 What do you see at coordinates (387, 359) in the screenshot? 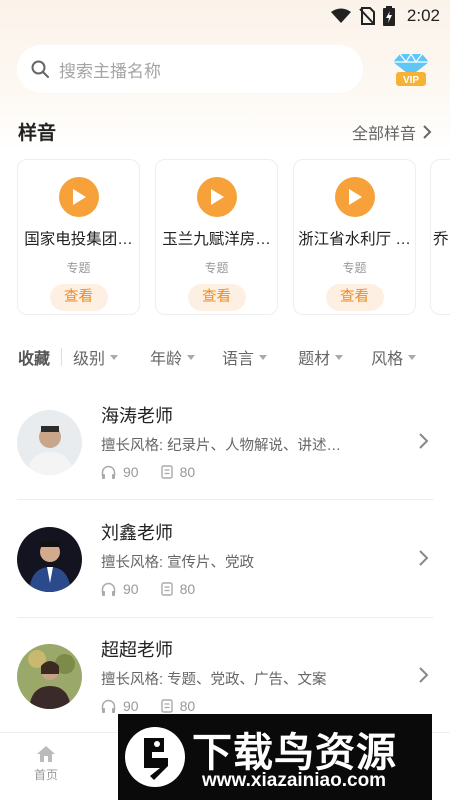
I see `filter-label: 风格` at bounding box center [387, 359].